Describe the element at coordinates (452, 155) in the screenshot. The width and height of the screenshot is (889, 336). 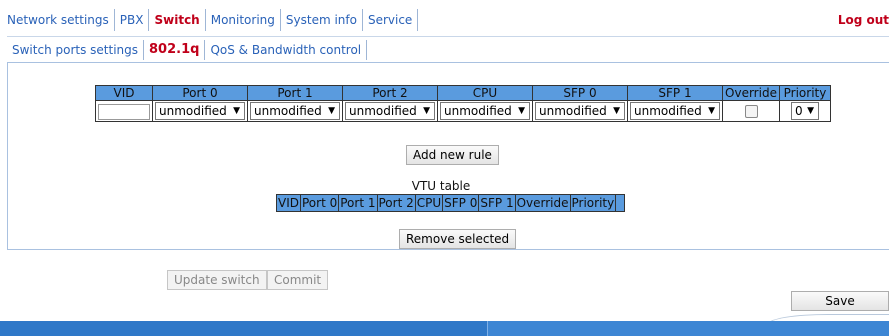
I see `add-new-rule-button: Add new rule` at that location.